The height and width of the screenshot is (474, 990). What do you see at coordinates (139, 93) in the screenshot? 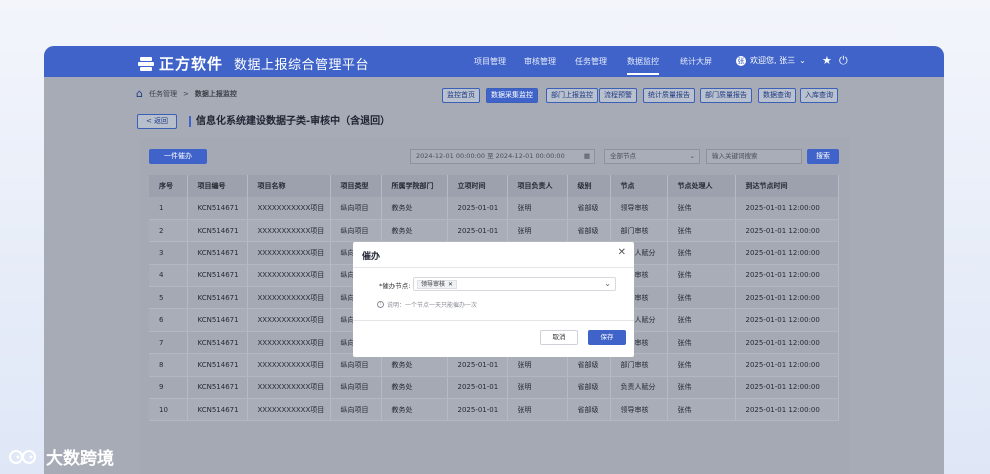
I see `home-icon: ⌂` at bounding box center [139, 93].